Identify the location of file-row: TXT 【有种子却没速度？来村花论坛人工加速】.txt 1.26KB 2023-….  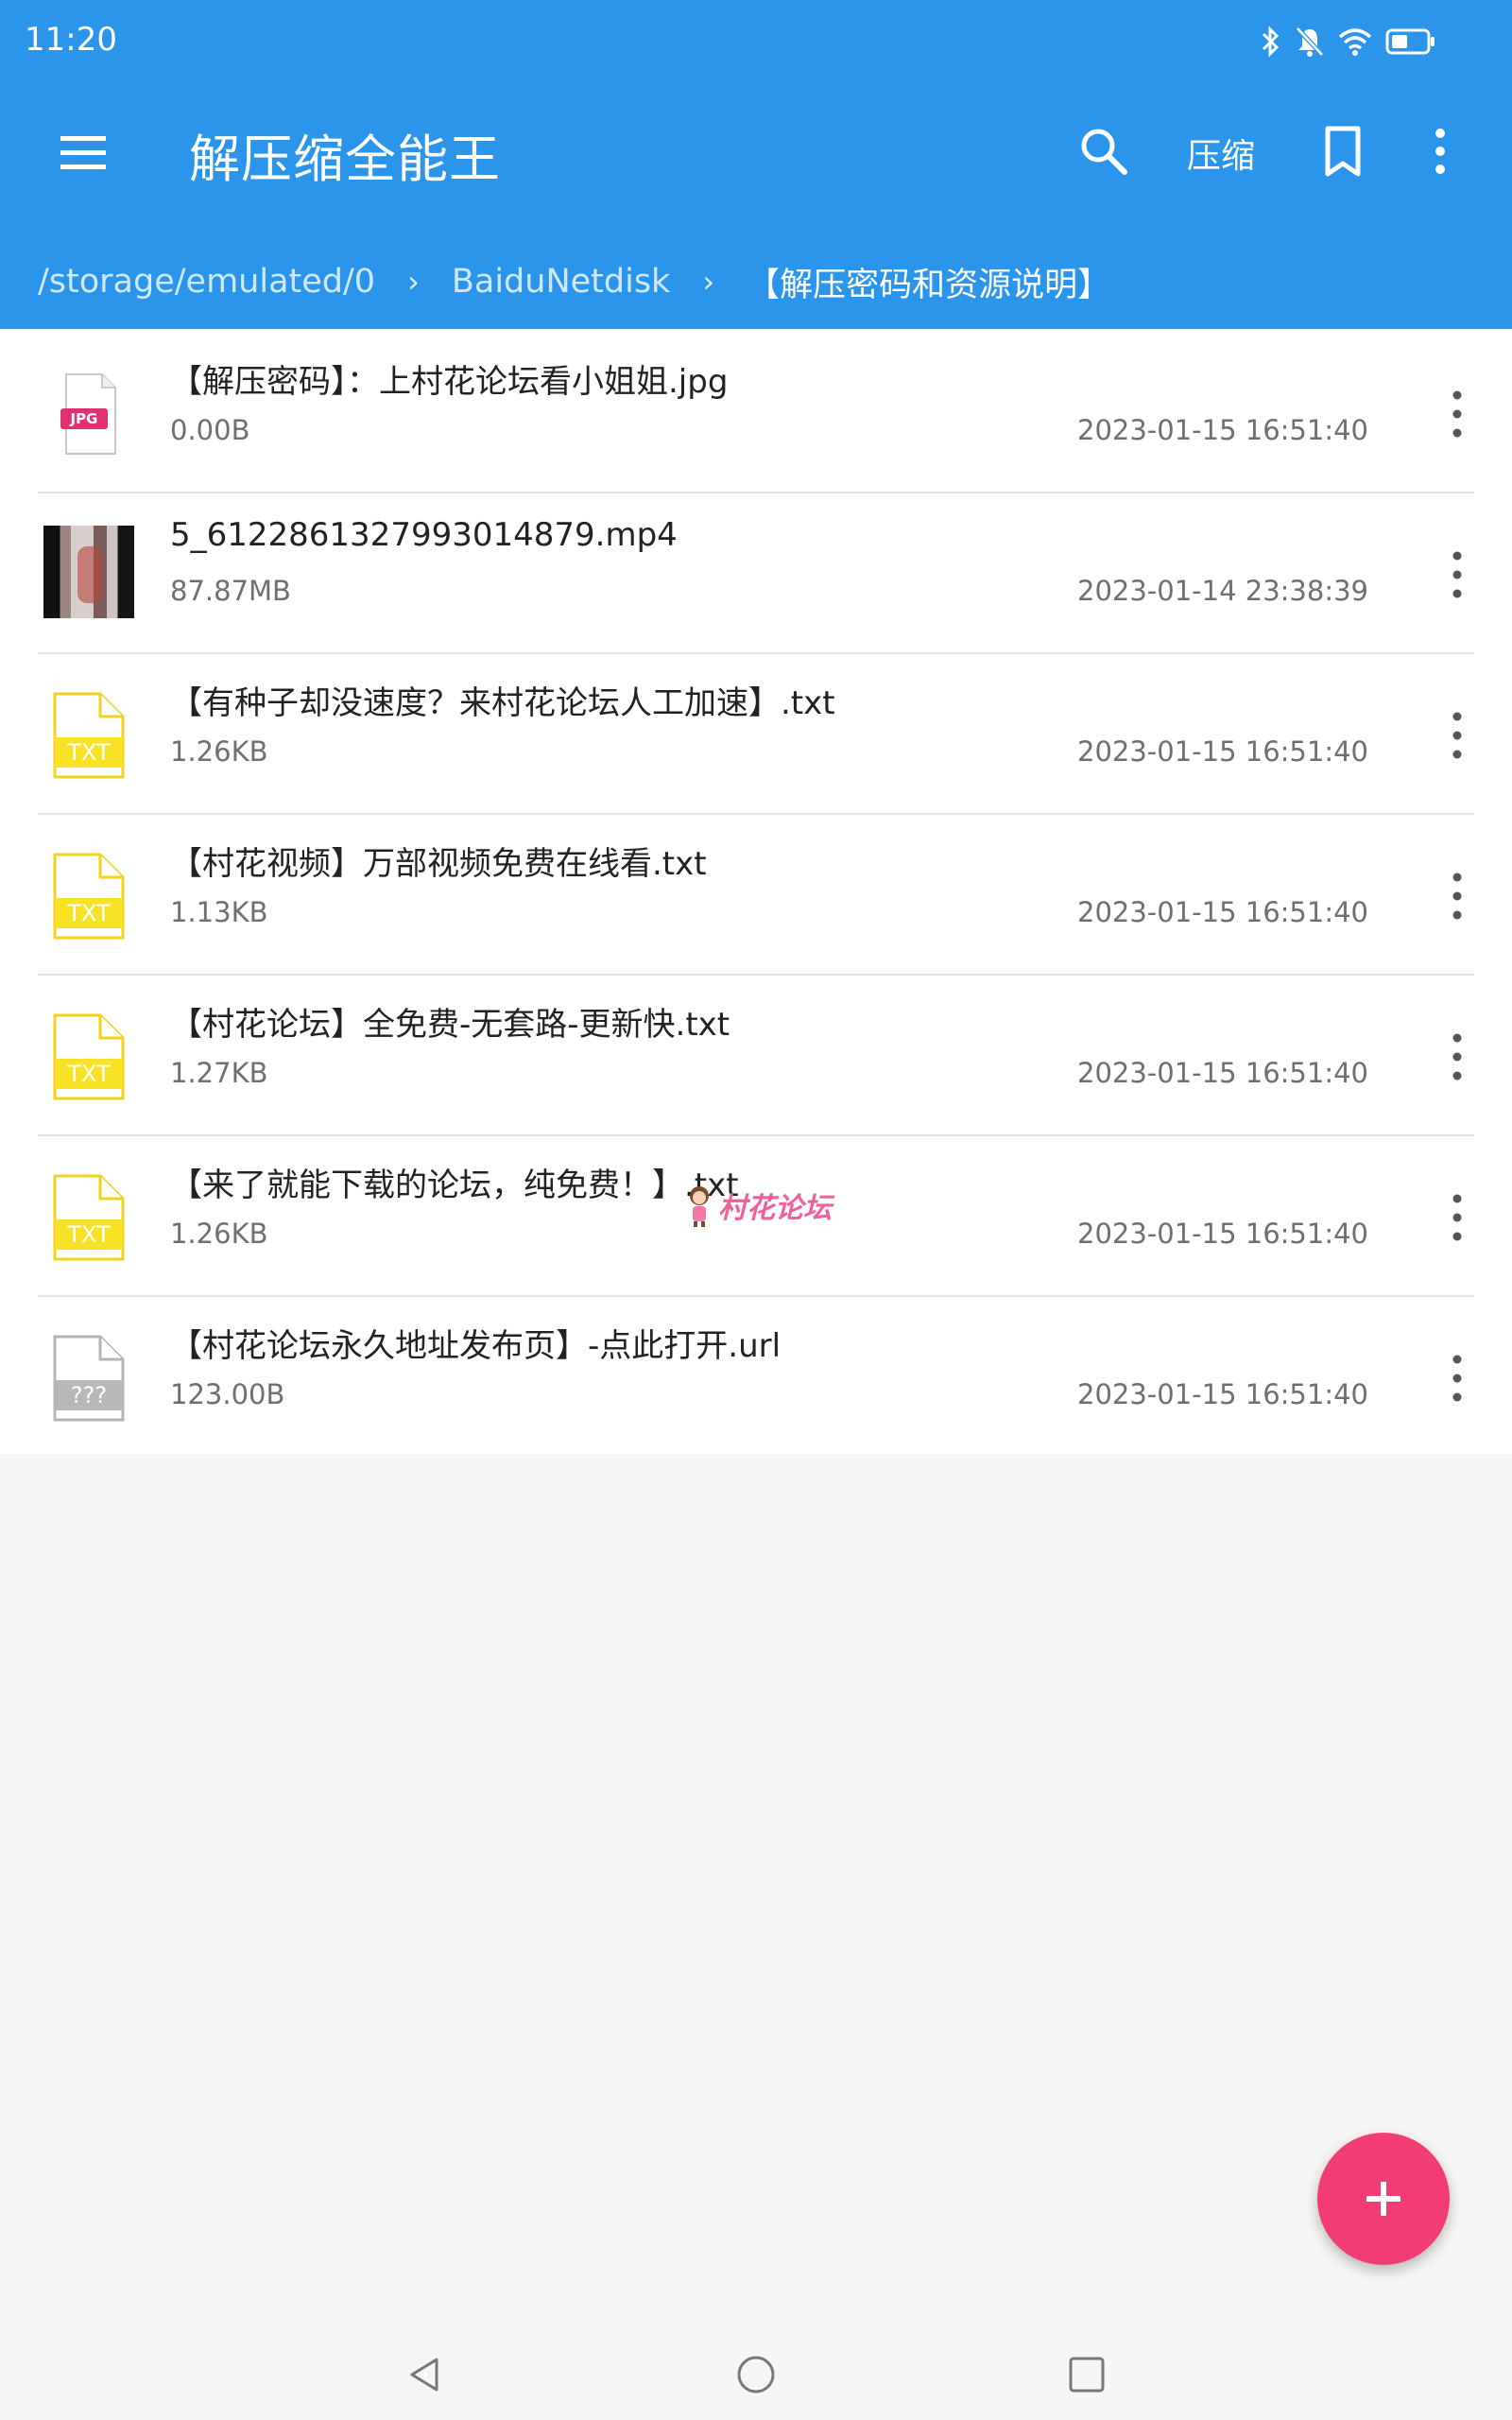
(756, 732).